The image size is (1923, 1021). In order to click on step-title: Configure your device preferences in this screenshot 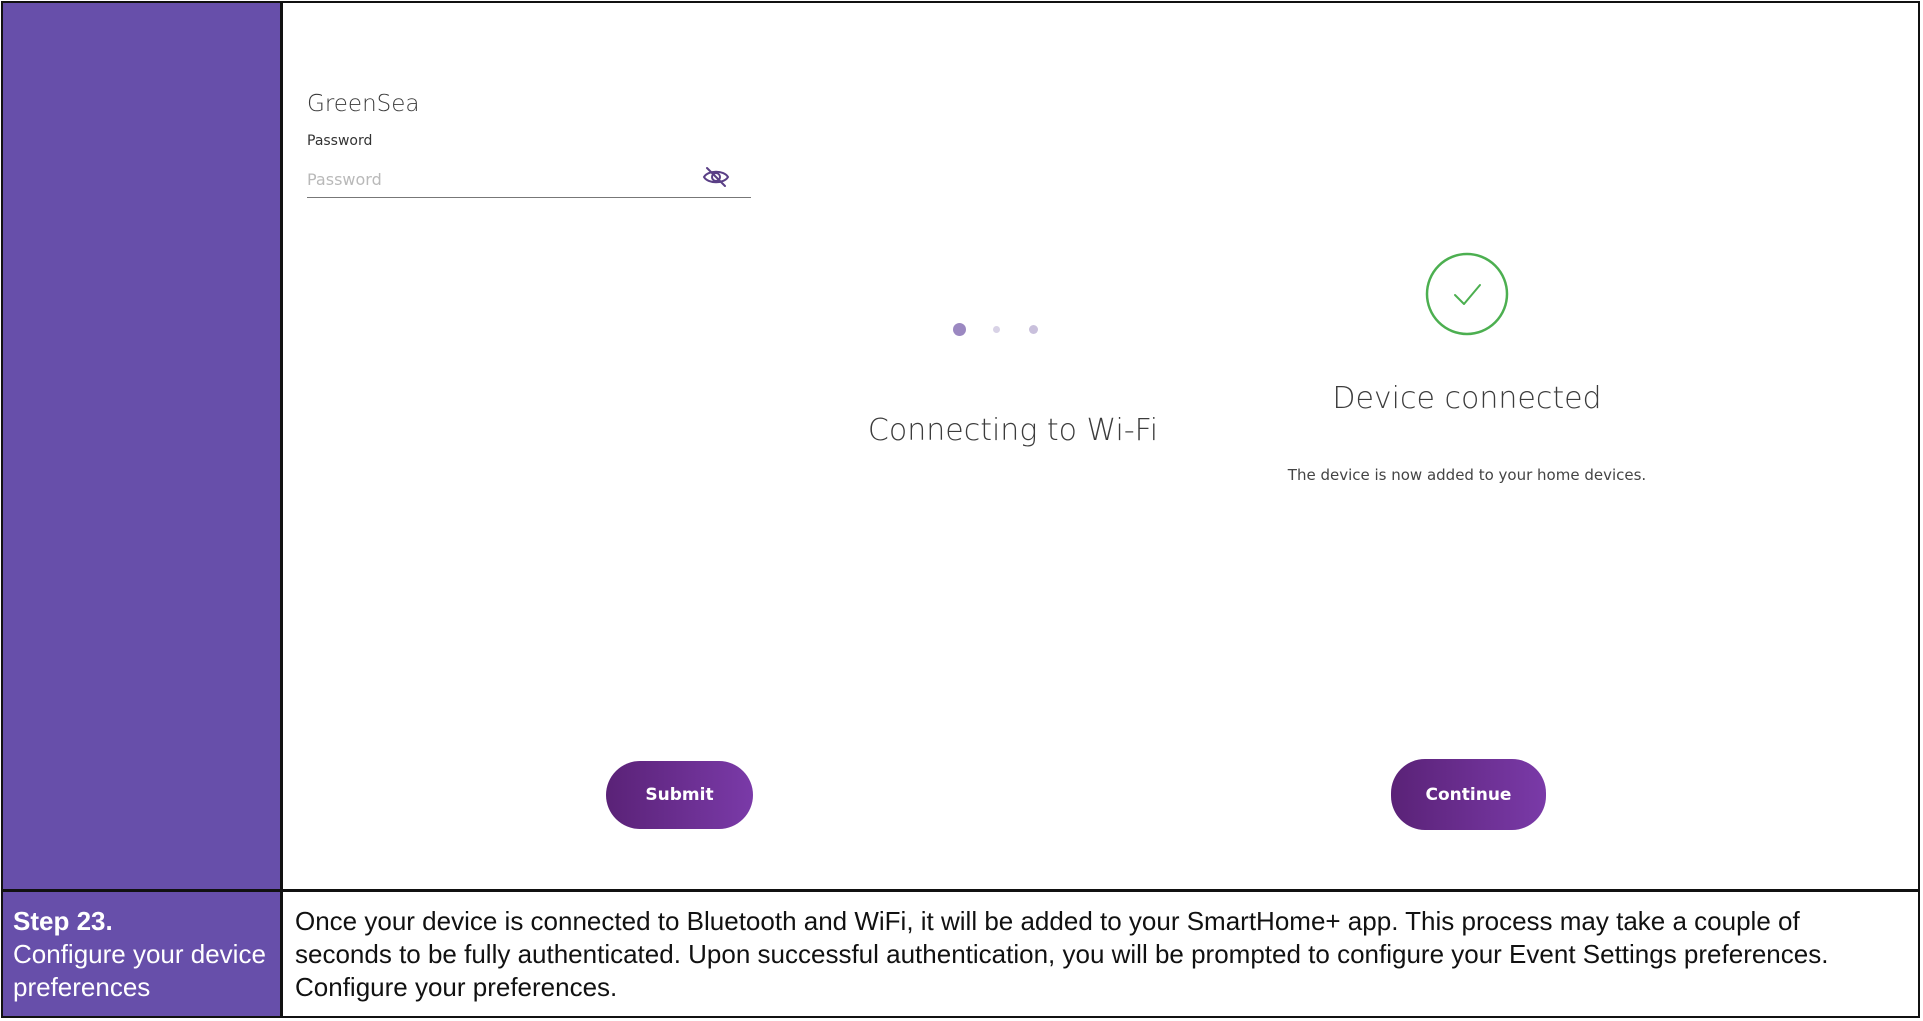, I will do `click(139, 970)`.